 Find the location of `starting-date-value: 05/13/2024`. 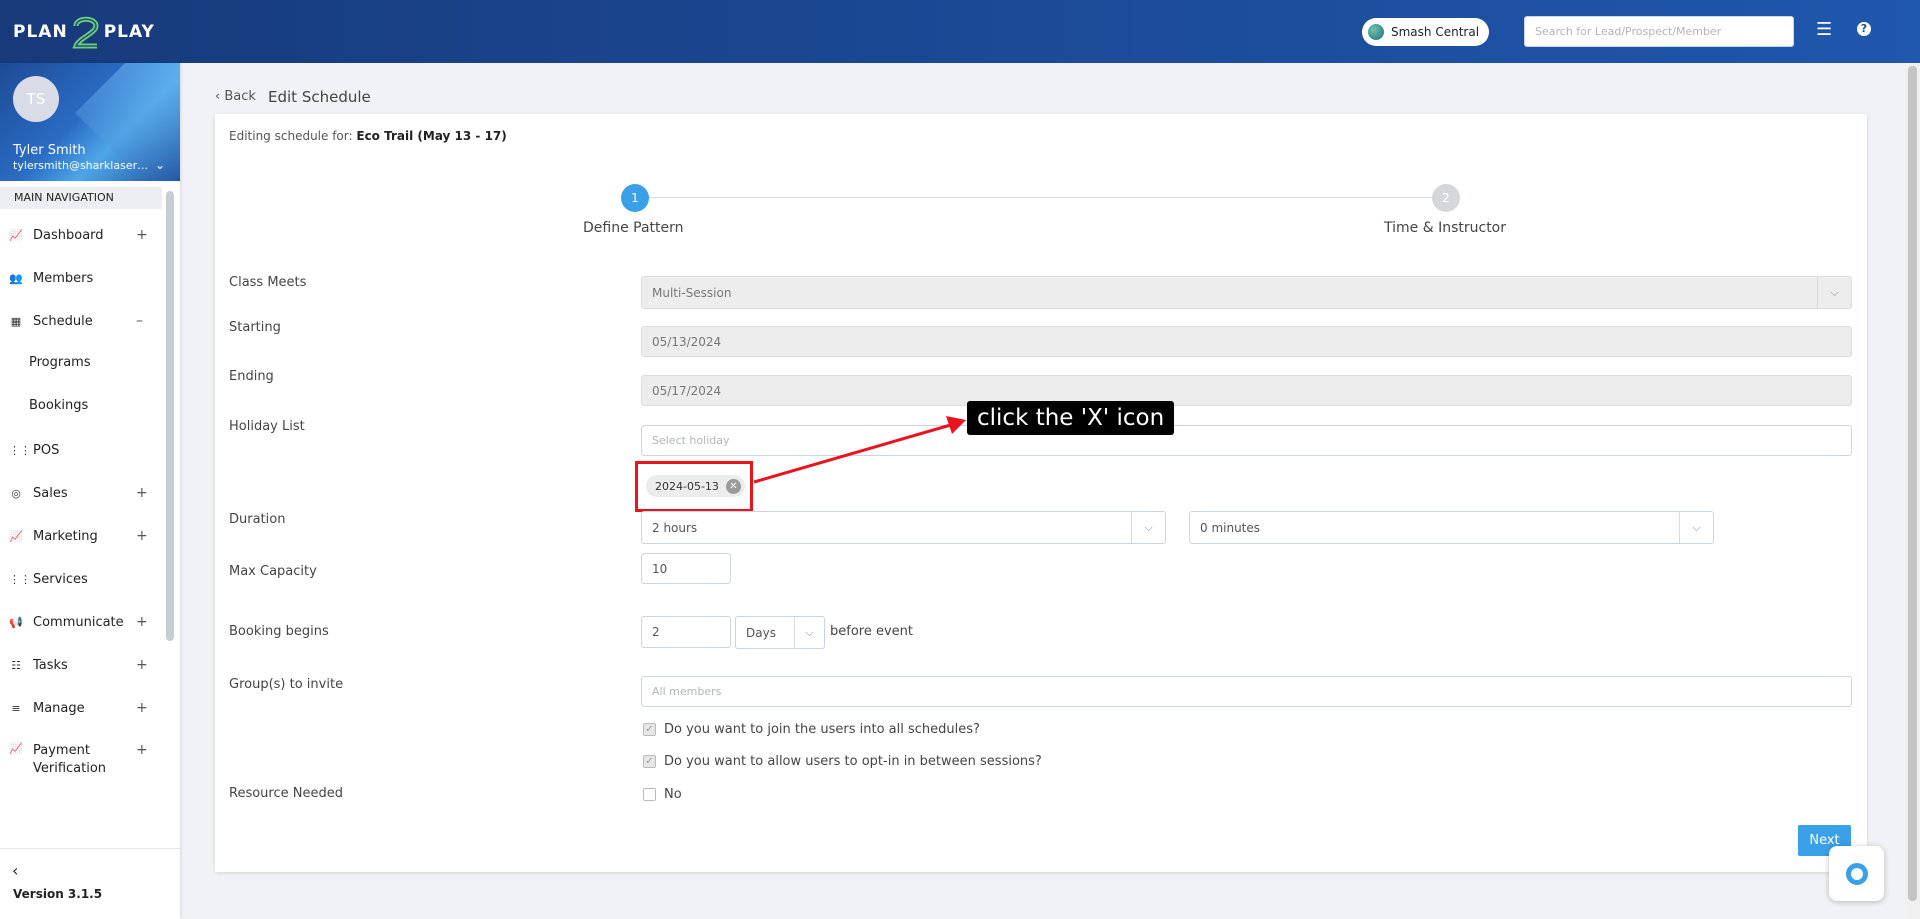

starting-date-value: 05/13/2024 is located at coordinates (687, 341).